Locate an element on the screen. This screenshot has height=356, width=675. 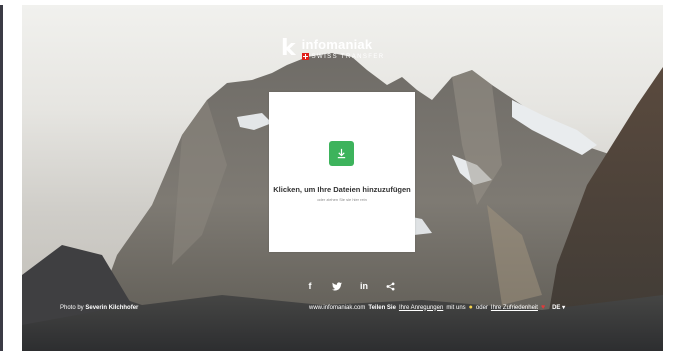
upload-title: Klicken, um Ihre Dateien hinzuzufügen is located at coordinates (342, 189).